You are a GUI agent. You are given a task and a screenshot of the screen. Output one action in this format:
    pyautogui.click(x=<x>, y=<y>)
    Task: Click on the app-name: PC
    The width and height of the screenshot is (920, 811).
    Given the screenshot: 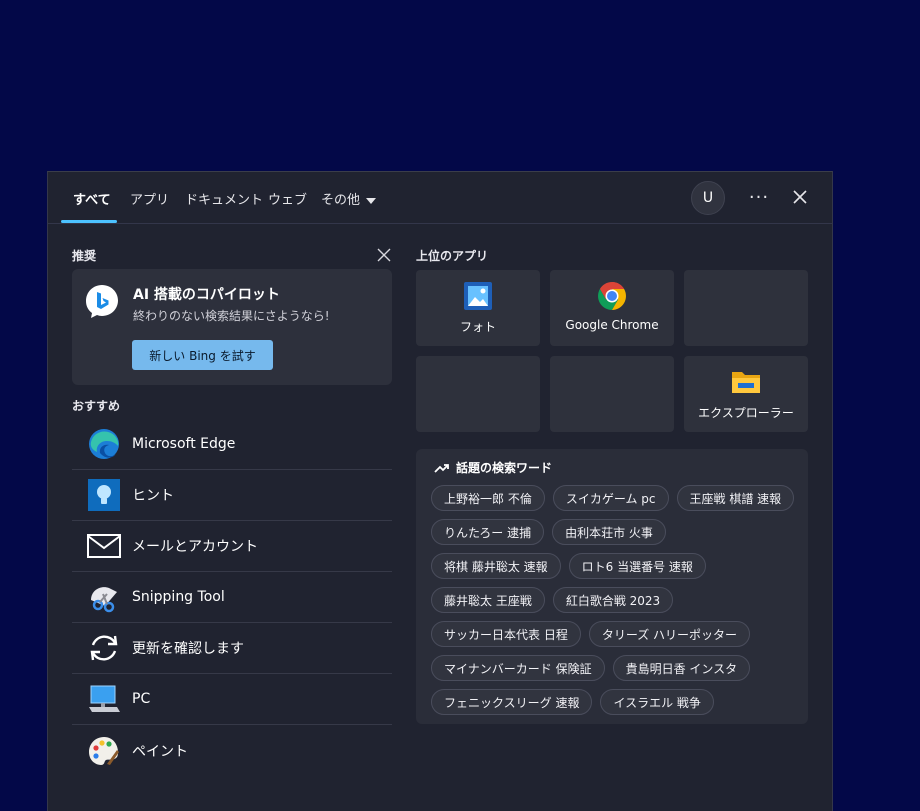 What is the action you would take?
    pyautogui.click(x=141, y=699)
    